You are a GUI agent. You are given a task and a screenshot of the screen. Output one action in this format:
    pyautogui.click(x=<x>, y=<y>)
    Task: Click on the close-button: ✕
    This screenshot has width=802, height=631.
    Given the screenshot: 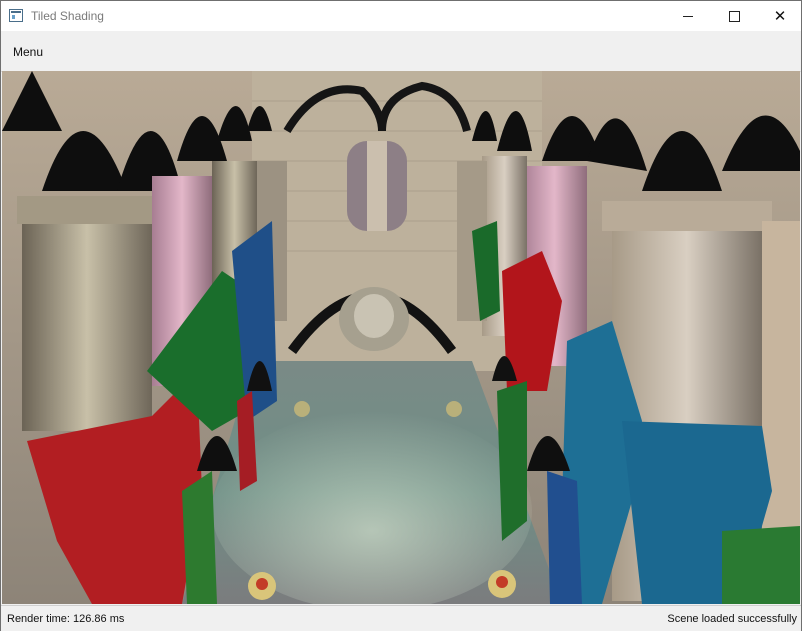 What is the action you would take?
    pyautogui.click(x=779, y=16)
    